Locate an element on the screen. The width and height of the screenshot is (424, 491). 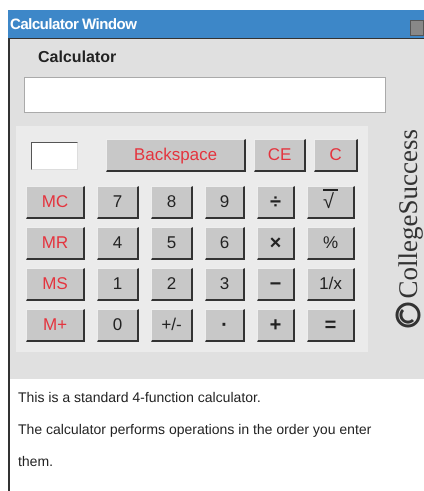
calculator-key: 4 is located at coordinates (118, 243).